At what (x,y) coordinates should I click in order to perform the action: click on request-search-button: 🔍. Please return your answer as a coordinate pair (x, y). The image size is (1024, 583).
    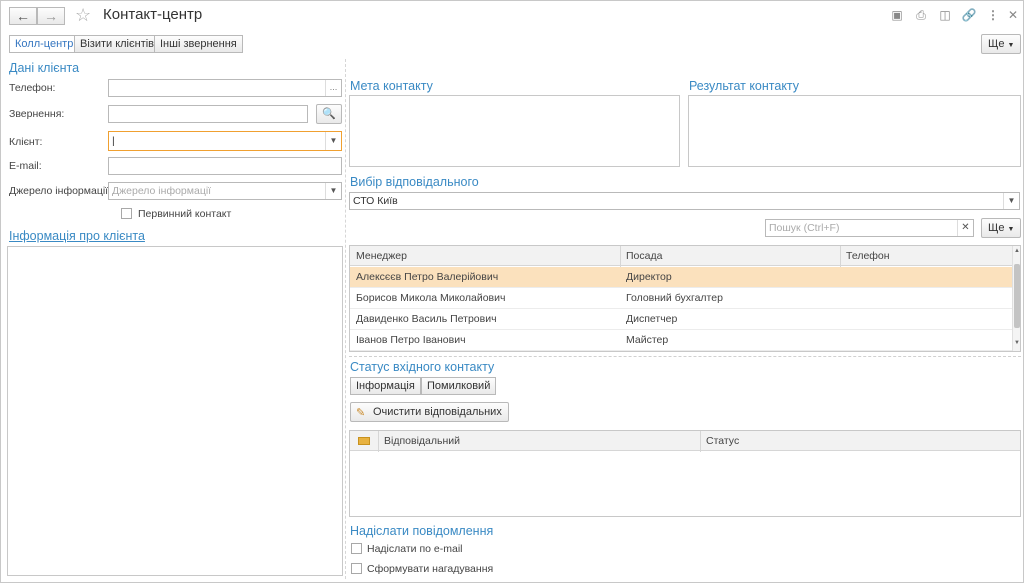
    Looking at the image, I should click on (329, 114).